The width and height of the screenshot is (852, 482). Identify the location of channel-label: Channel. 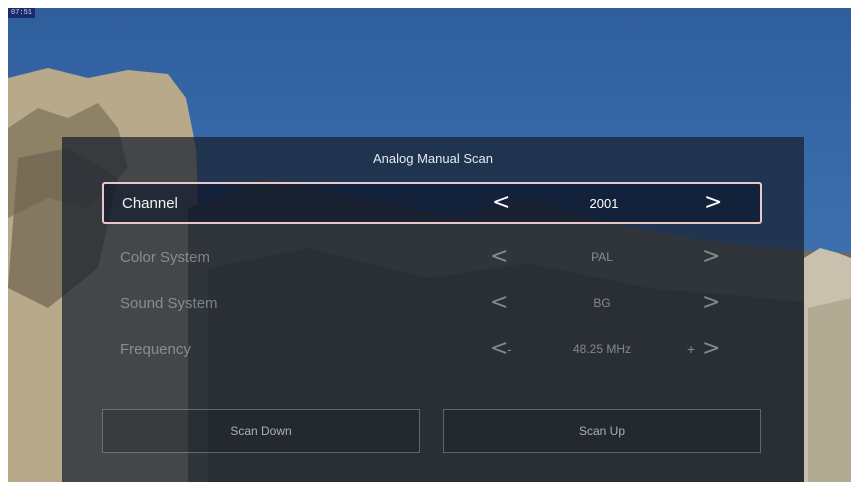
(150, 203).